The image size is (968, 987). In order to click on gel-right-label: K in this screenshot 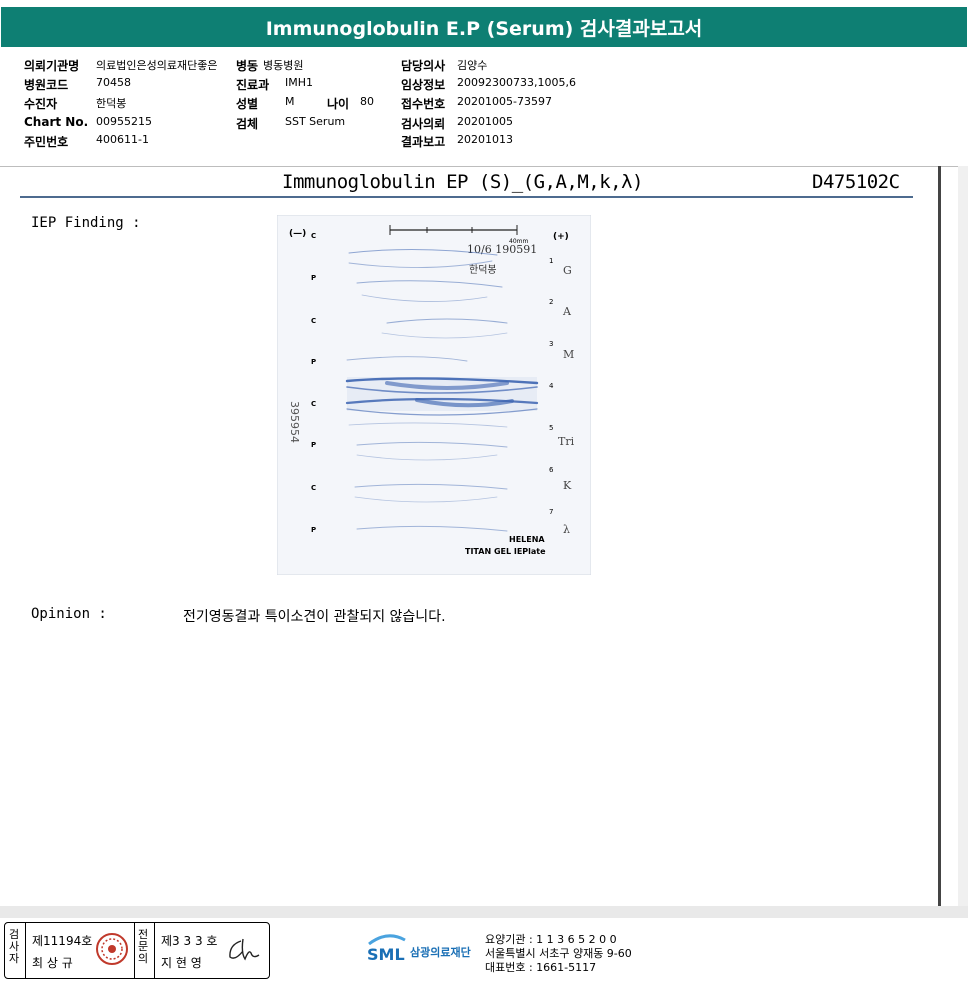, I will do `click(567, 485)`.